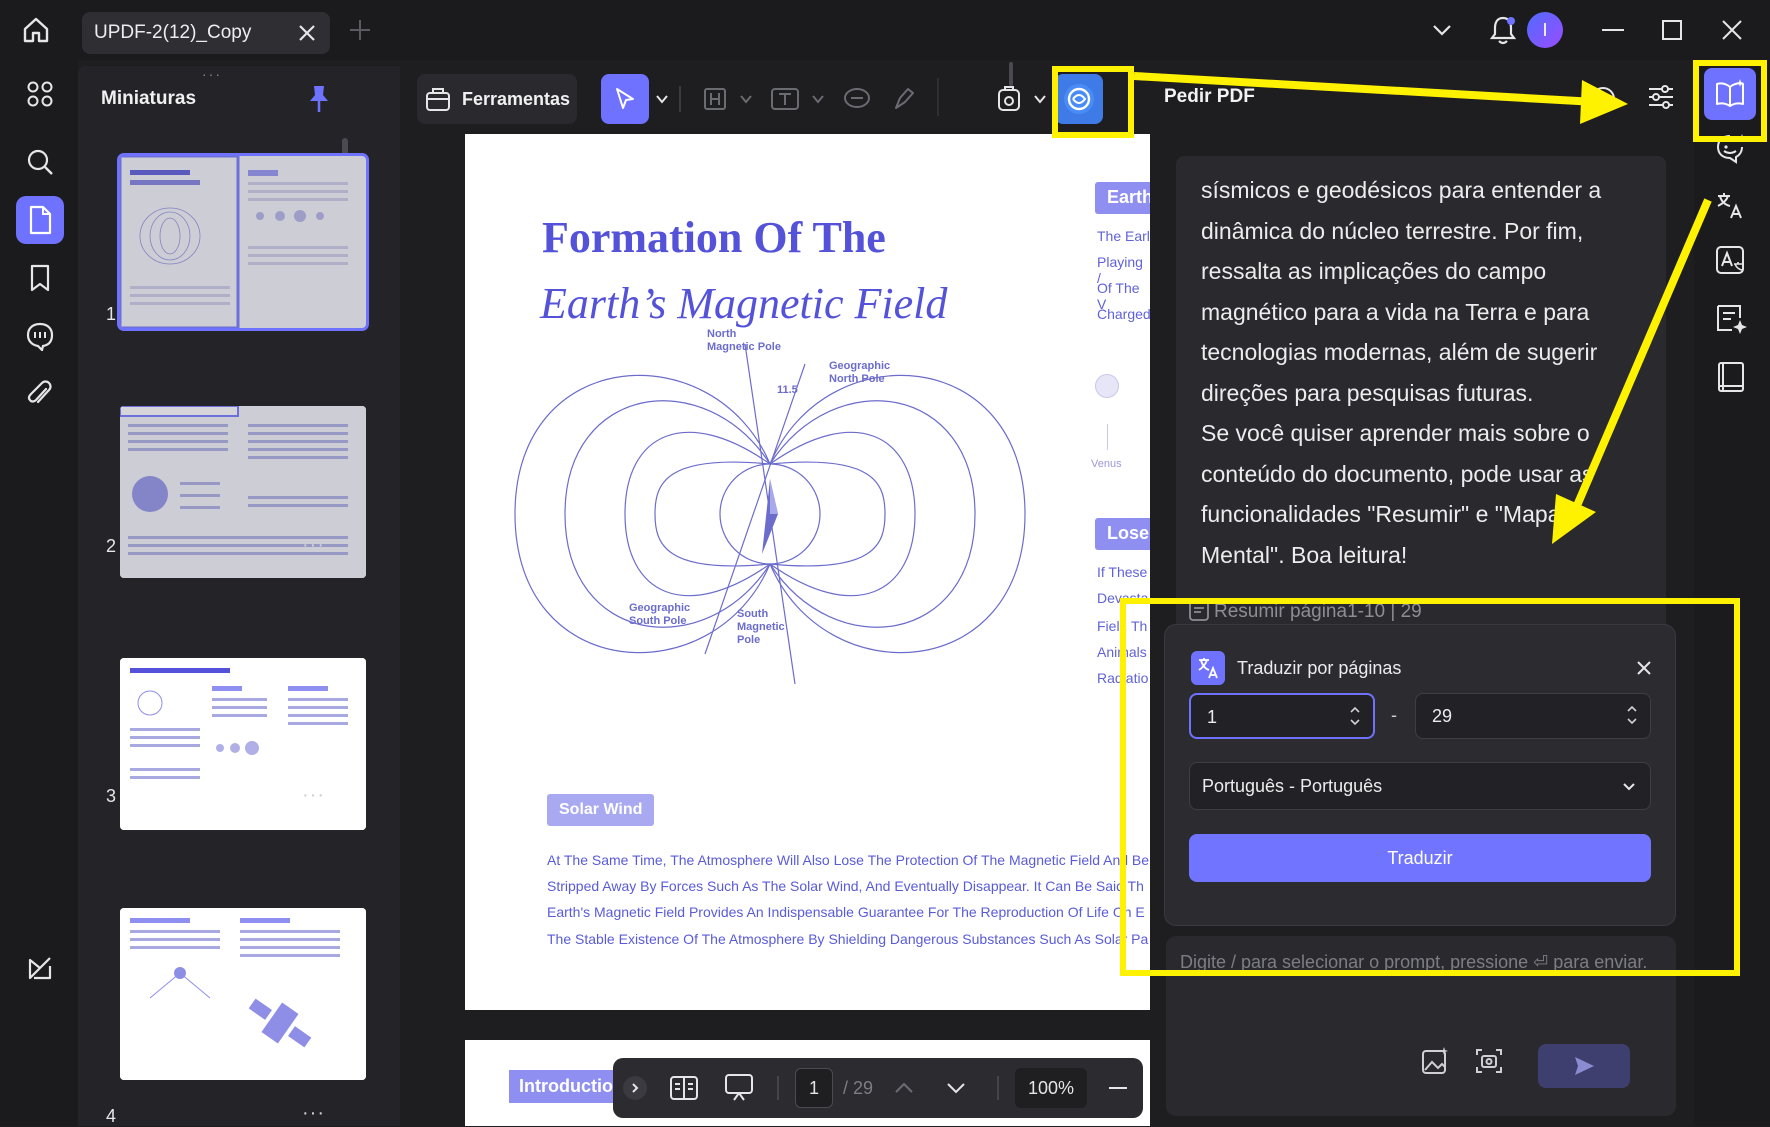  Describe the element at coordinates (1422, 308) in the screenshot. I see `annotation-arrows` at that location.